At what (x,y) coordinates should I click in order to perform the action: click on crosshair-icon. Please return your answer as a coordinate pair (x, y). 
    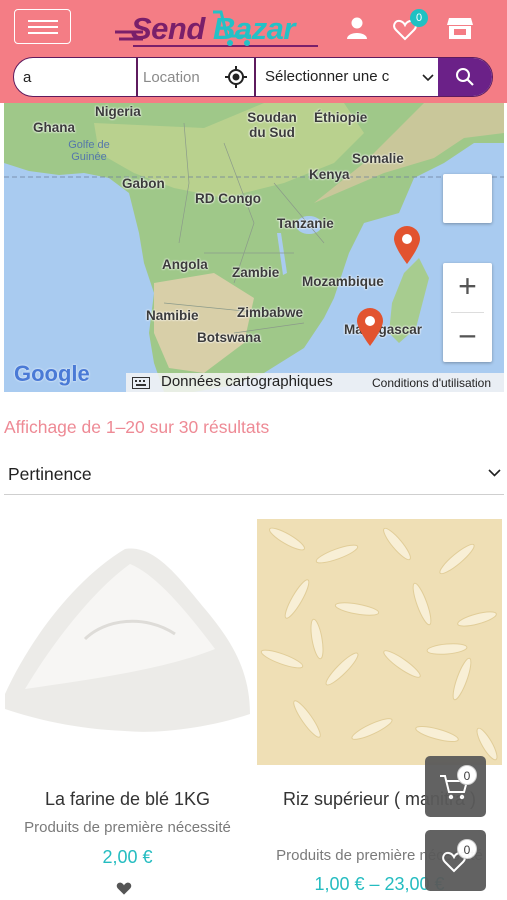
    Looking at the image, I should click on (236, 77).